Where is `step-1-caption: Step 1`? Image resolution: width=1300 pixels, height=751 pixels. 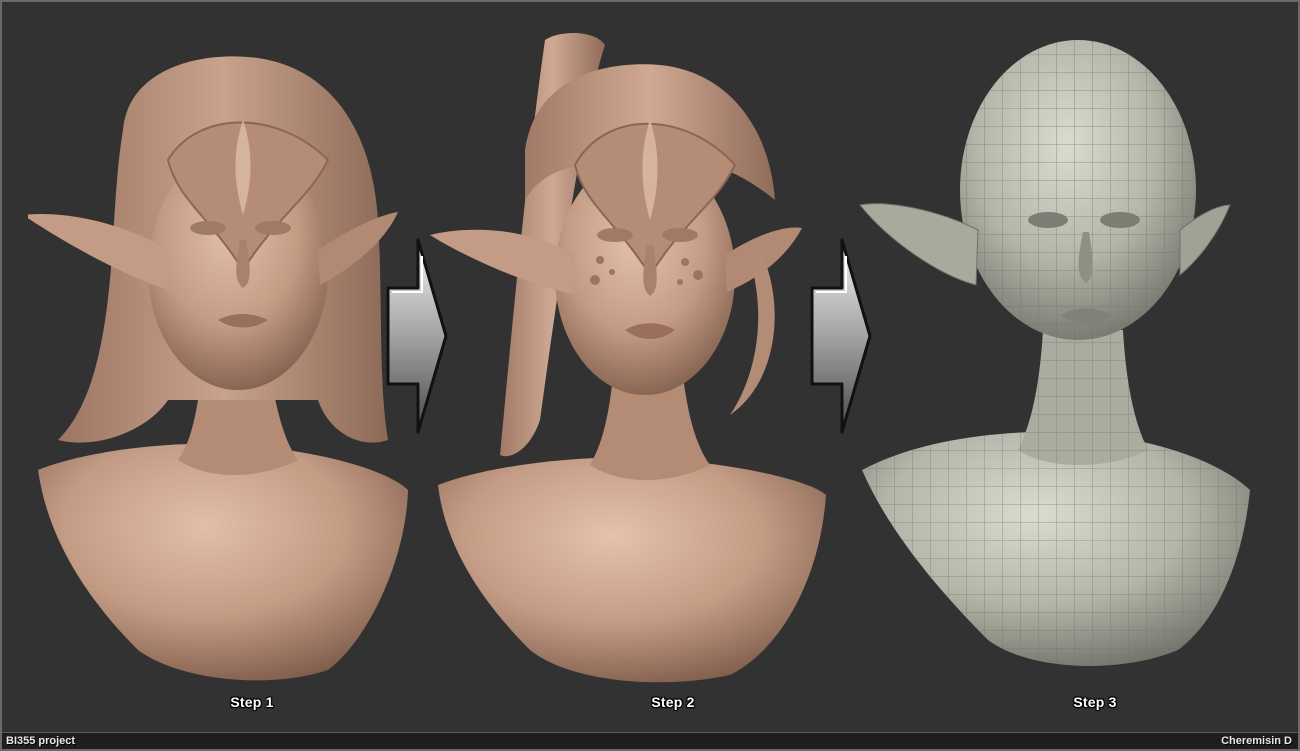
step-1-caption: Step 1 is located at coordinates (252, 702).